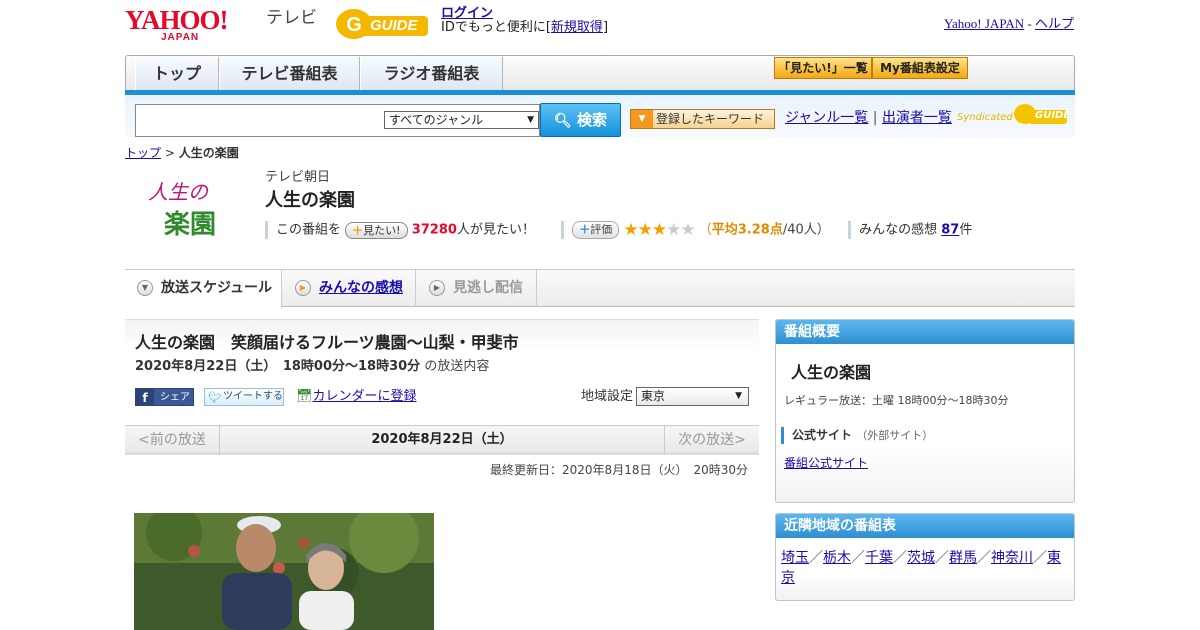 The image size is (1200, 630). What do you see at coordinates (457, 366) in the screenshot?
I see `episode-datetime-suffix: の放送内容` at bounding box center [457, 366].